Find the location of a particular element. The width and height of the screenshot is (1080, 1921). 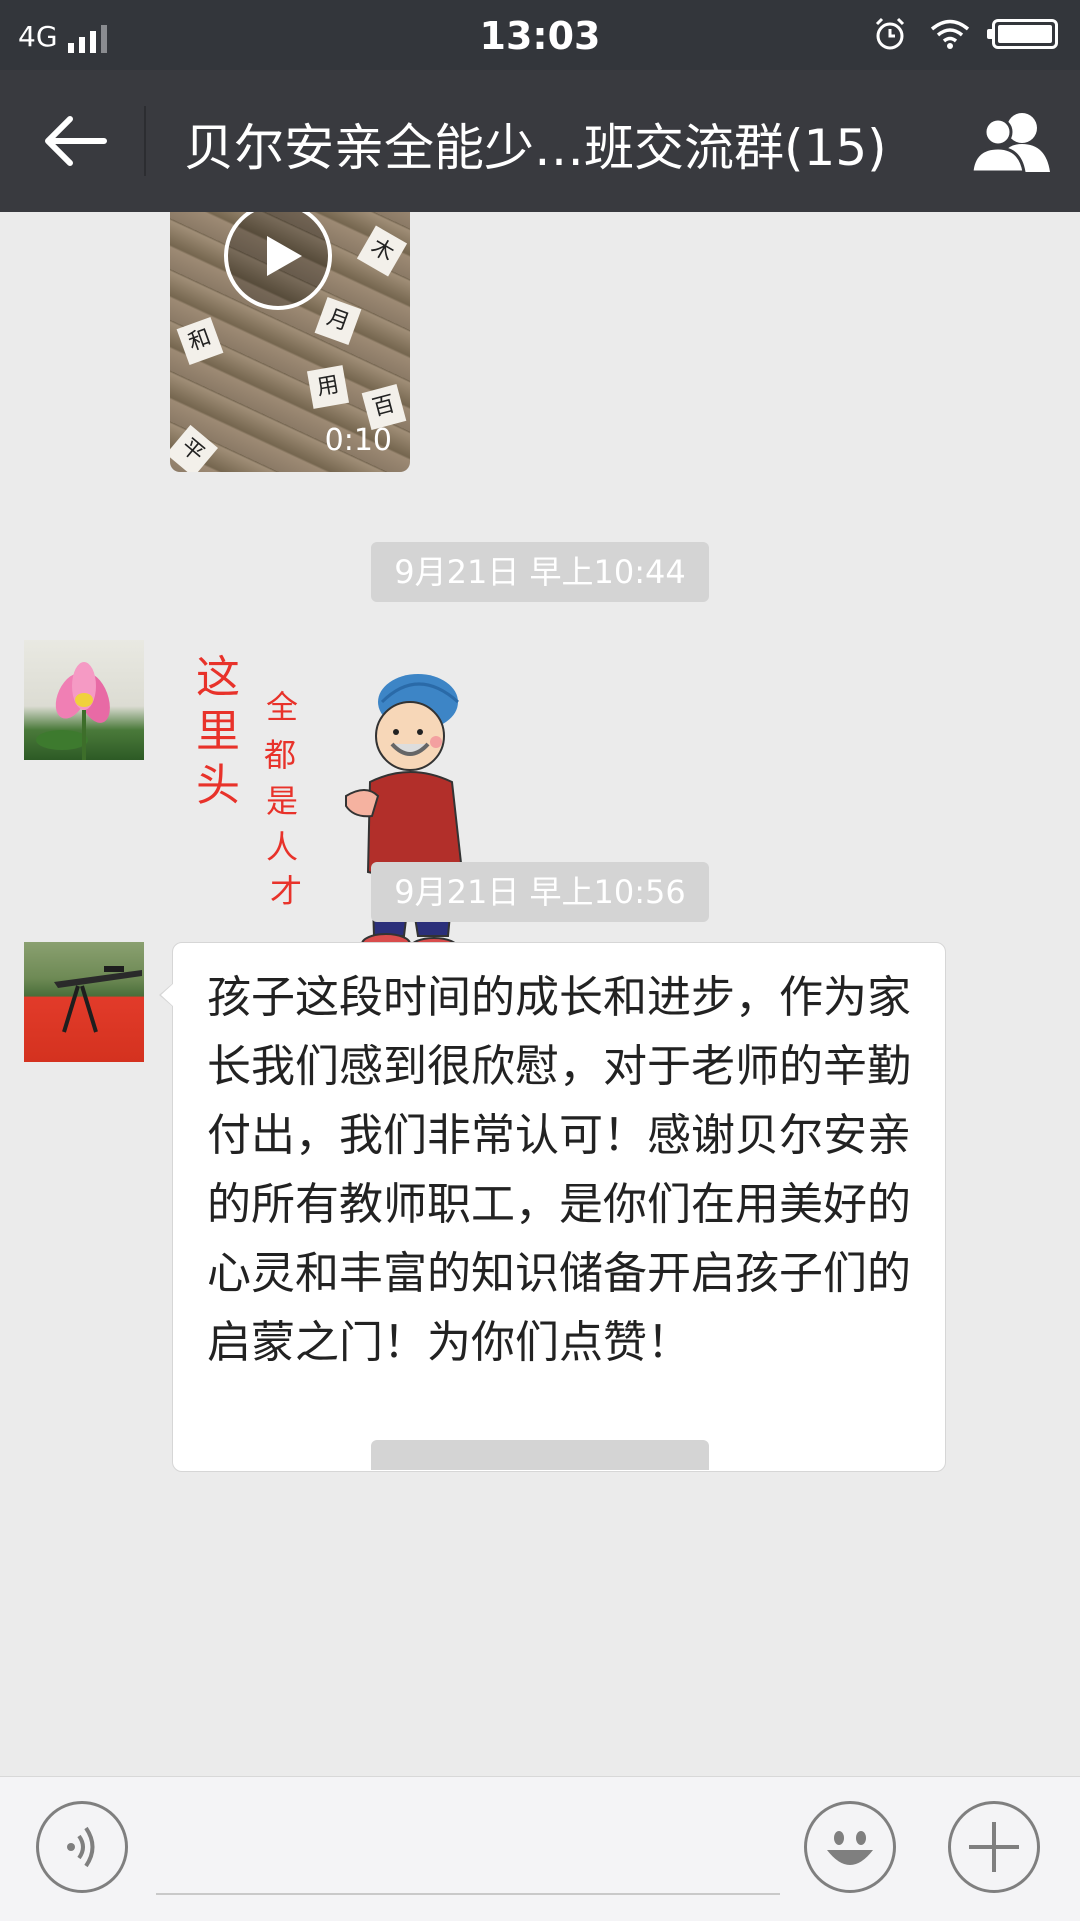

voice-input-button is located at coordinates (82, 1847).